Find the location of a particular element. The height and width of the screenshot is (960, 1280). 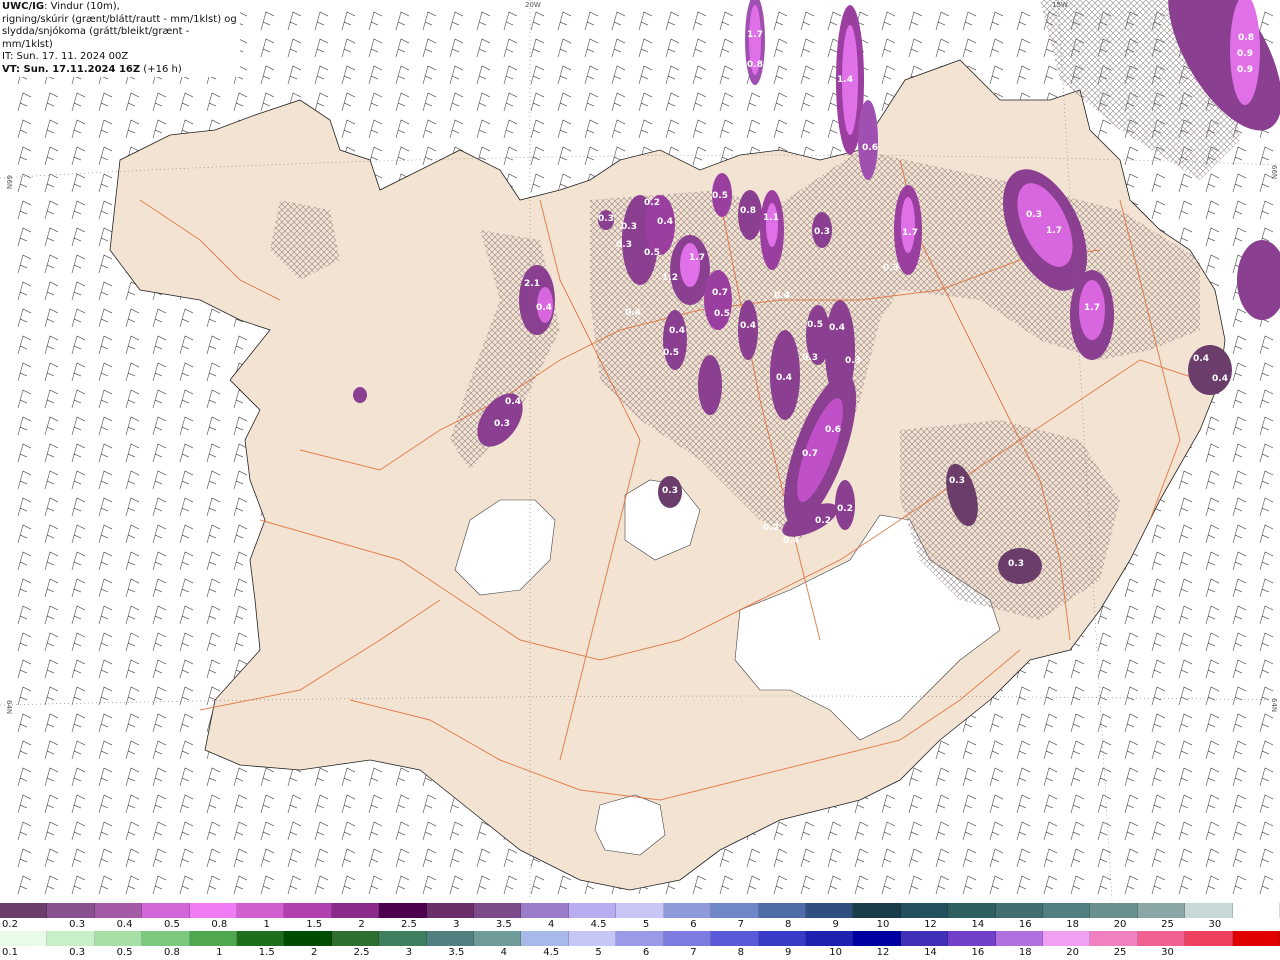

info-line-1-rest: : Vindur (10m), is located at coordinates (82, 6).